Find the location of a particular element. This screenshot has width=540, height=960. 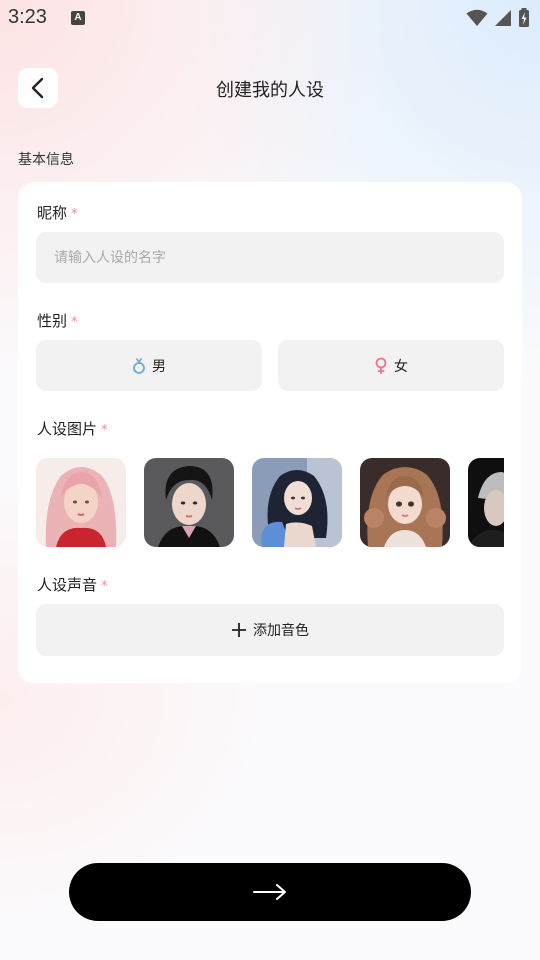

avatar-list is located at coordinates (270, 503).